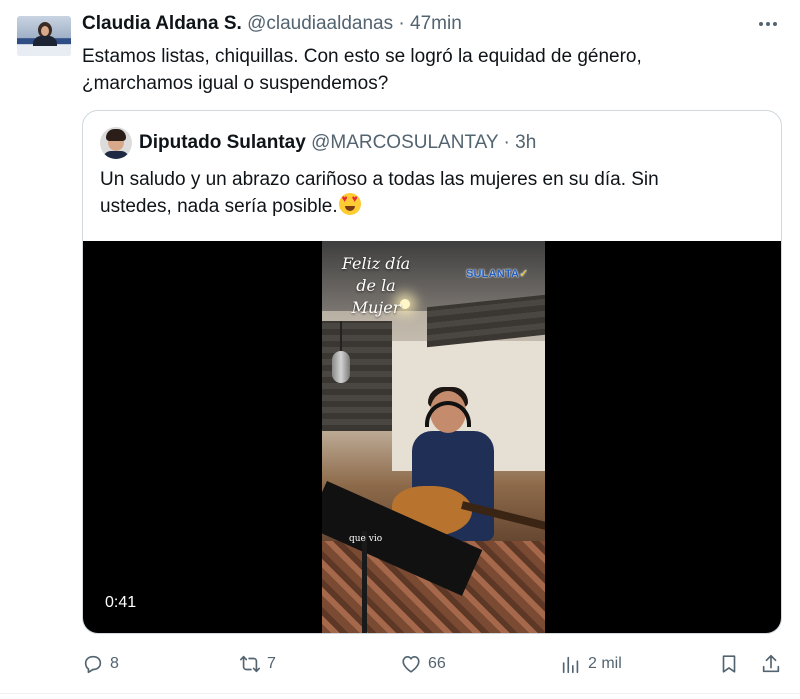 The width and height of the screenshot is (800, 699). What do you see at coordinates (768, 24) in the screenshot?
I see `more-horizontal-icon` at bounding box center [768, 24].